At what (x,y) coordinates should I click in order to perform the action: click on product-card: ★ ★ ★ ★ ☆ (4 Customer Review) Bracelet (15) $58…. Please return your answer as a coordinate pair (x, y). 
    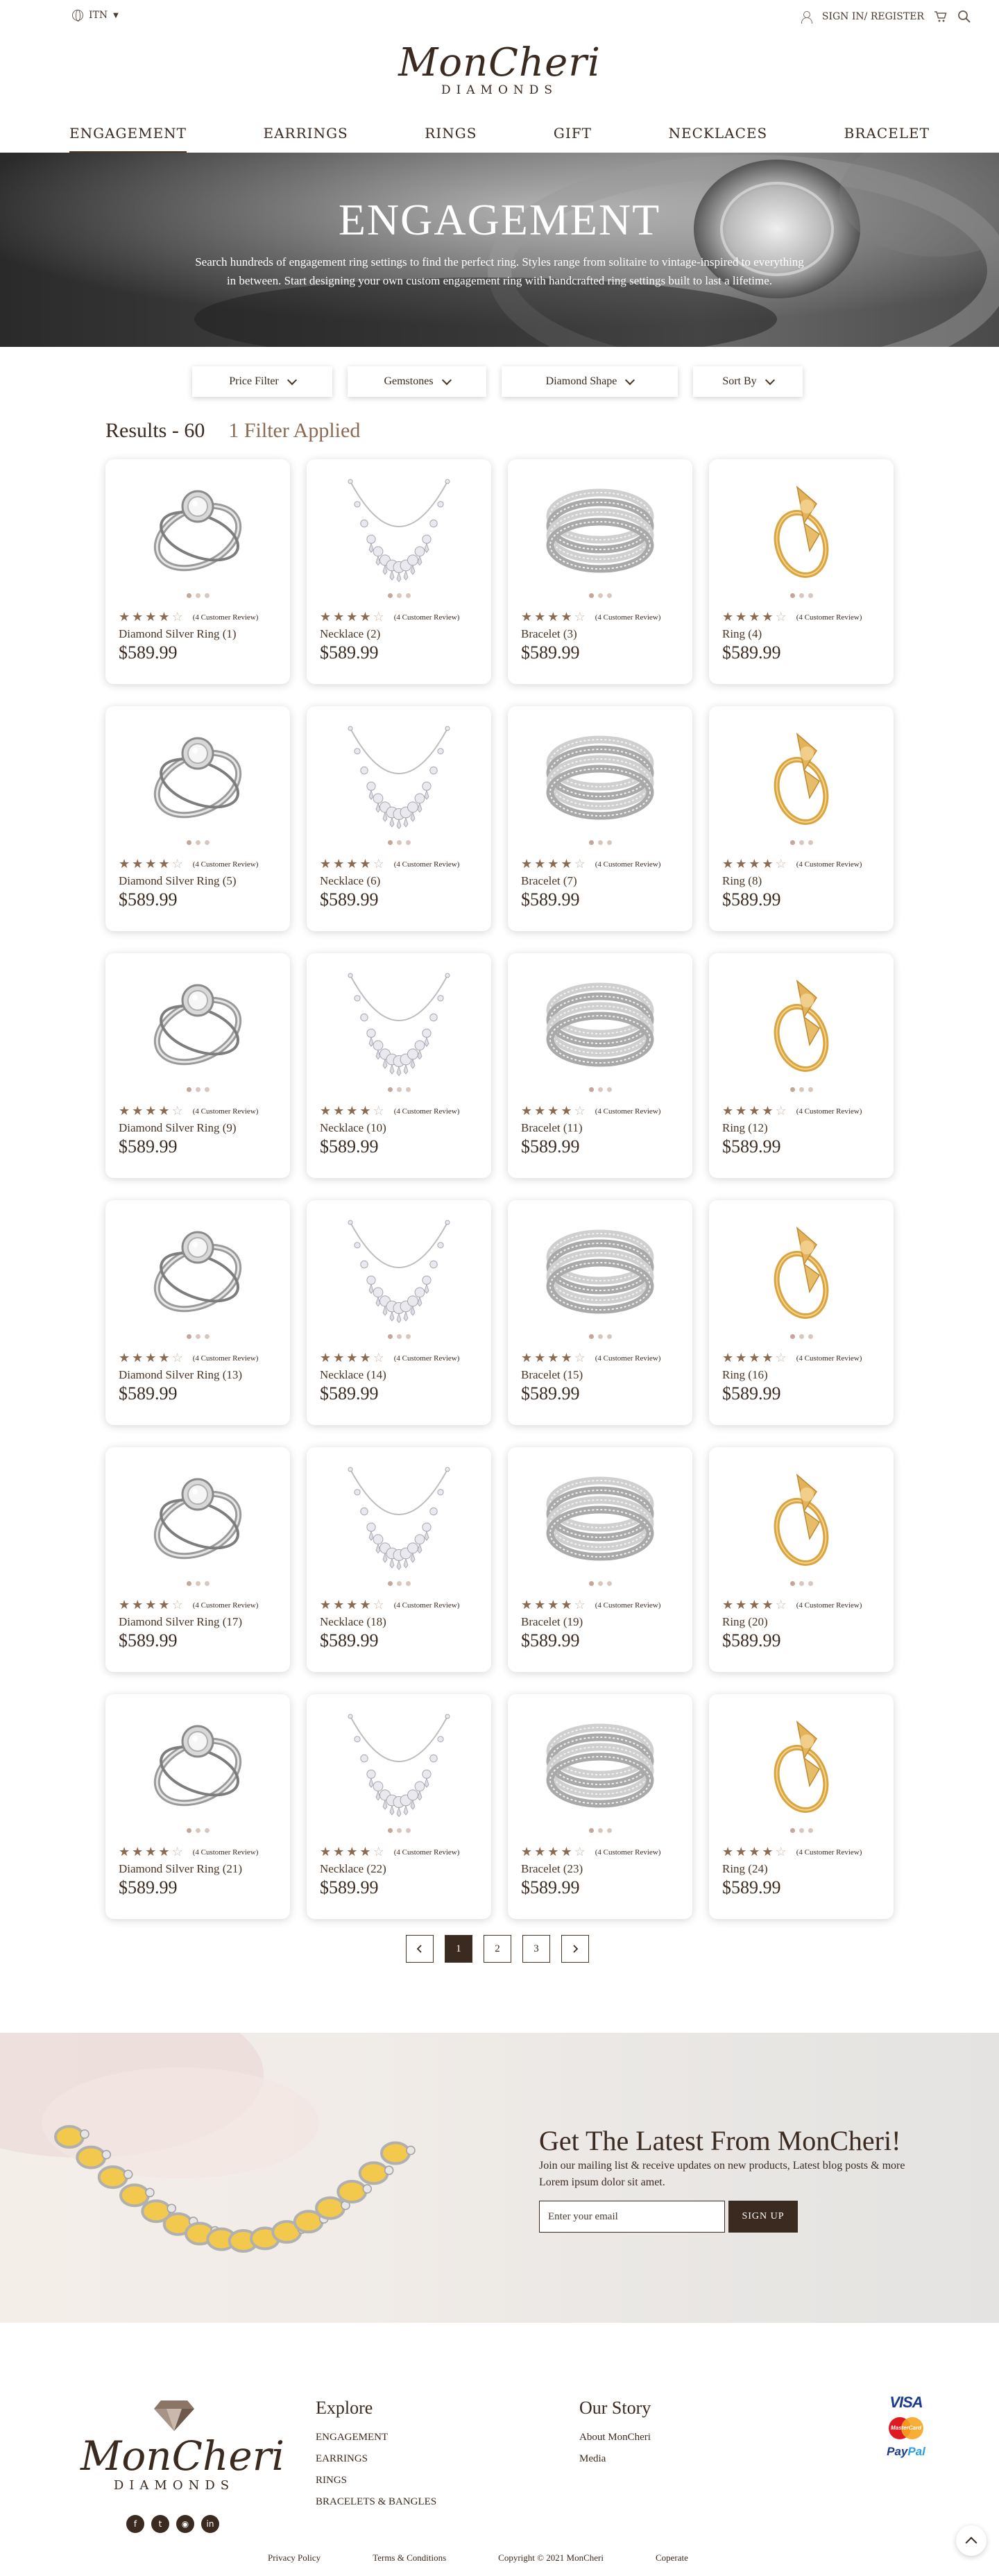
    Looking at the image, I should click on (600, 1312).